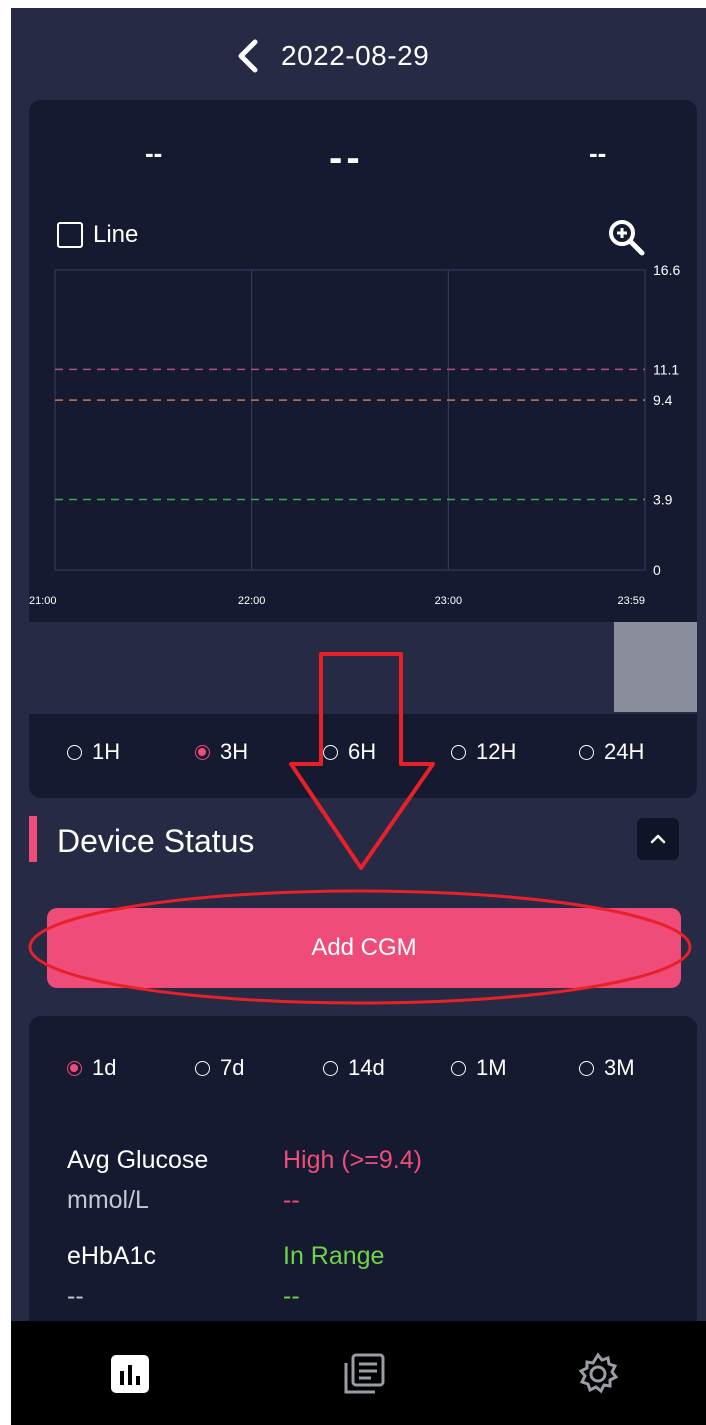  Describe the element at coordinates (111, 1256) in the screenshot. I see `ehba1c-label: eHbA1c` at that location.